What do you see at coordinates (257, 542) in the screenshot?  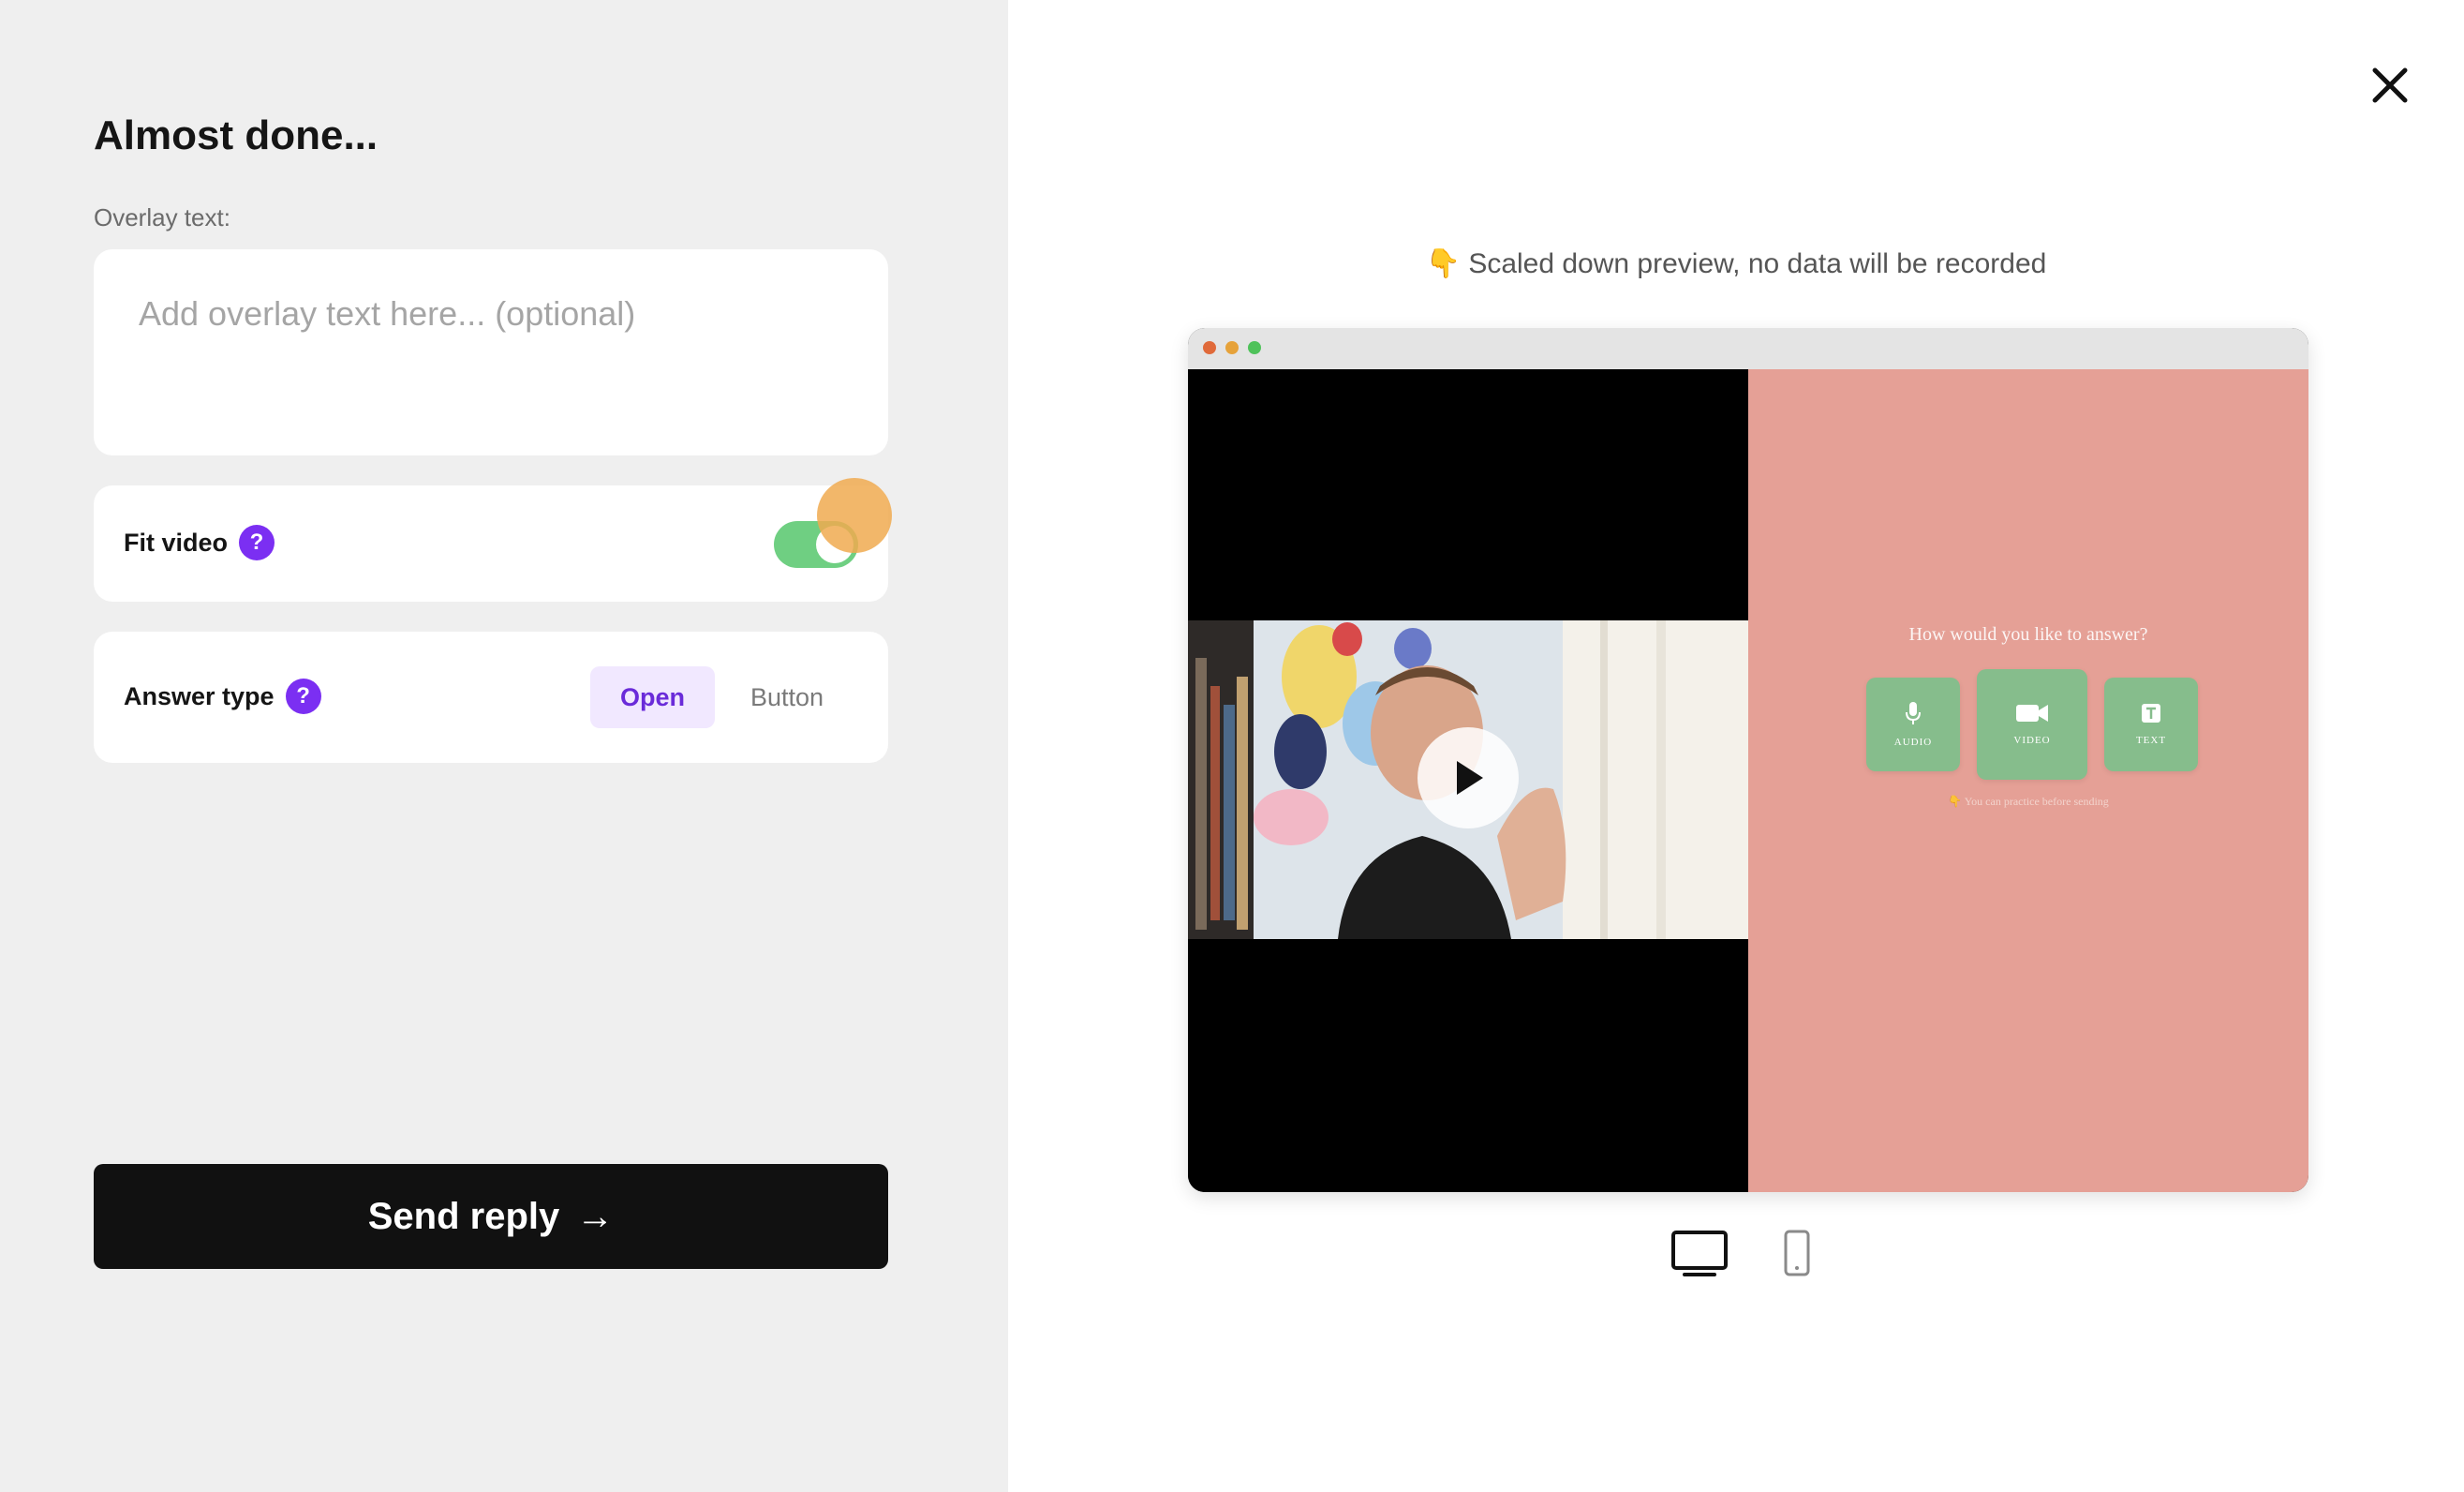 I see `fit-video-help-icon: ?` at bounding box center [257, 542].